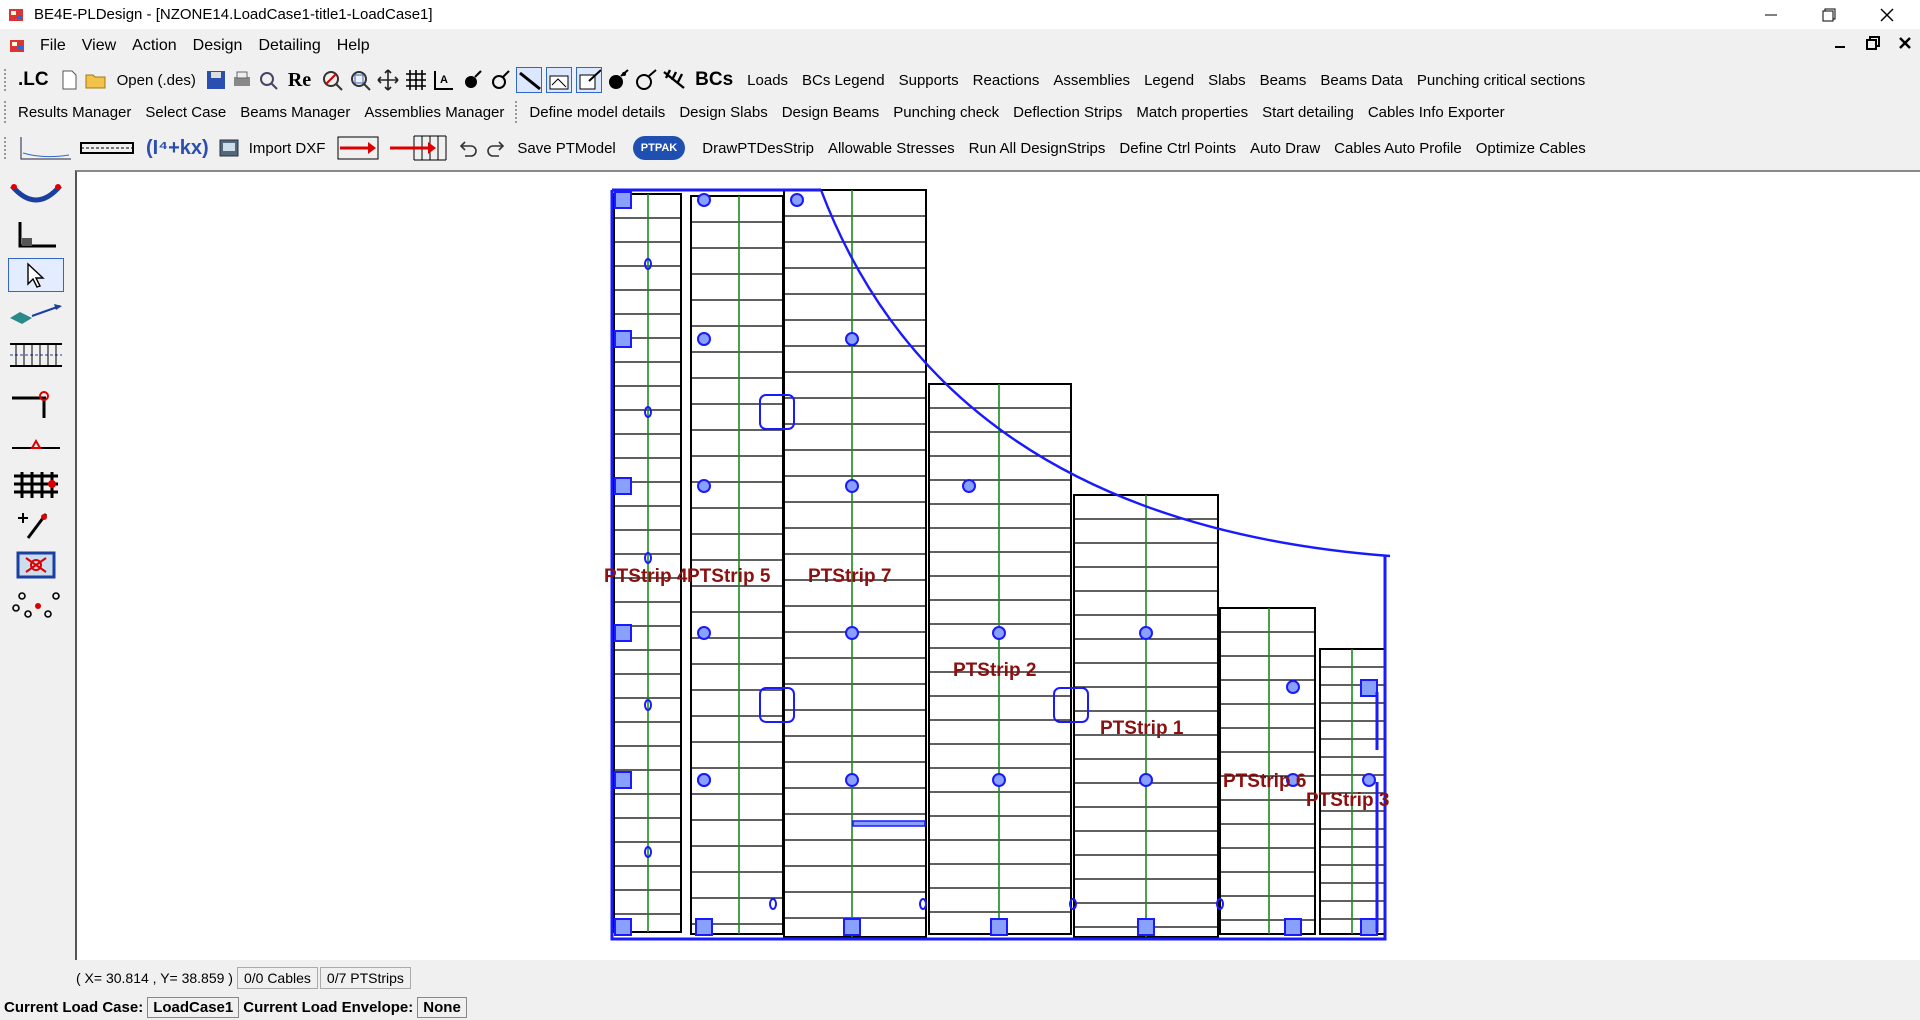 The height and width of the screenshot is (1020, 1920). What do you see at coordinates (185, 112) in the screenshot?
I see `select-case-button: Select Case` at bounding box center [185, 112].